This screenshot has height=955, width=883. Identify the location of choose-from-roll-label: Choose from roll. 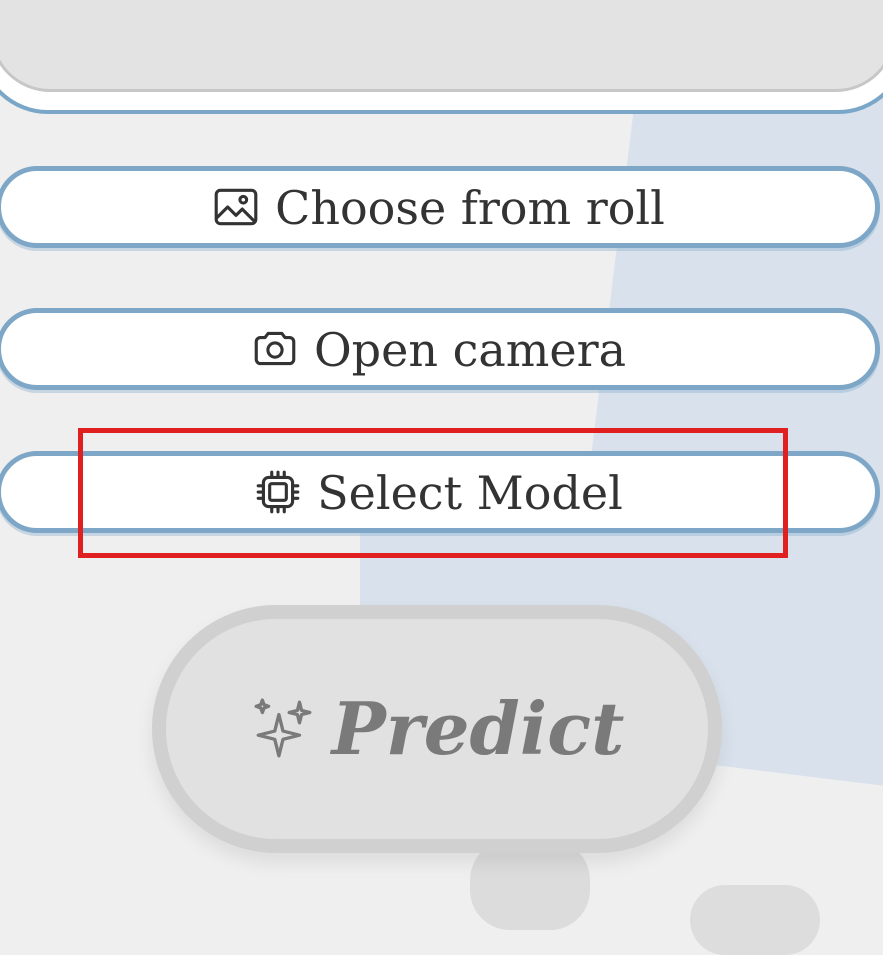
(470, 208).